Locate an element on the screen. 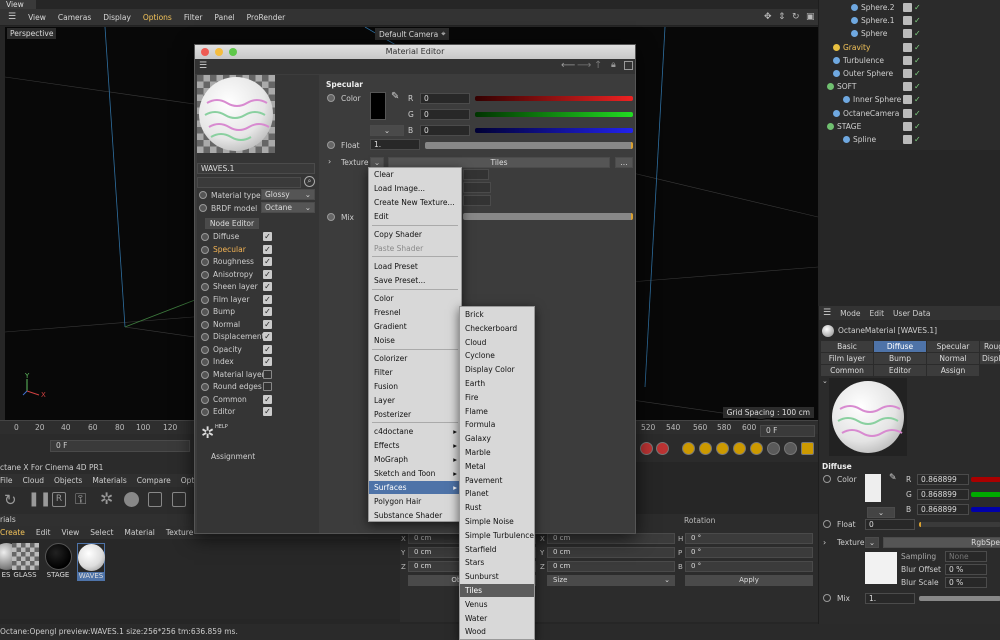  mm-menu-select: Select is located at coordinates (101, 532).